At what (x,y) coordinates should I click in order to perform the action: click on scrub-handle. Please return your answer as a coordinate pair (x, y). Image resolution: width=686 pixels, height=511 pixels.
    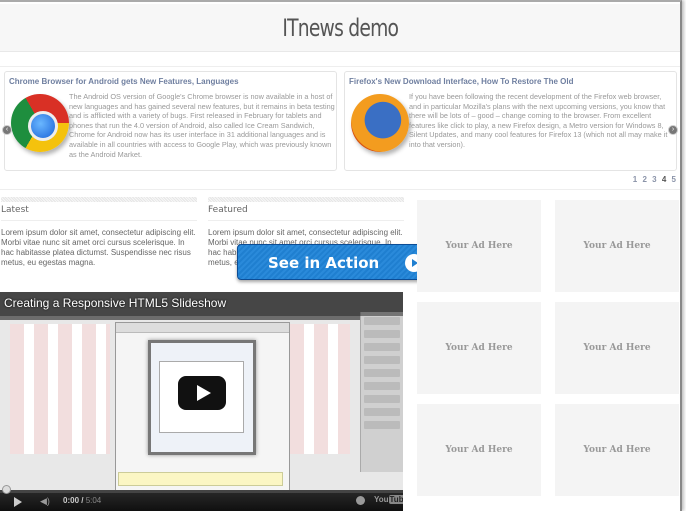
    Looking at the image, I should click on (6, 489).